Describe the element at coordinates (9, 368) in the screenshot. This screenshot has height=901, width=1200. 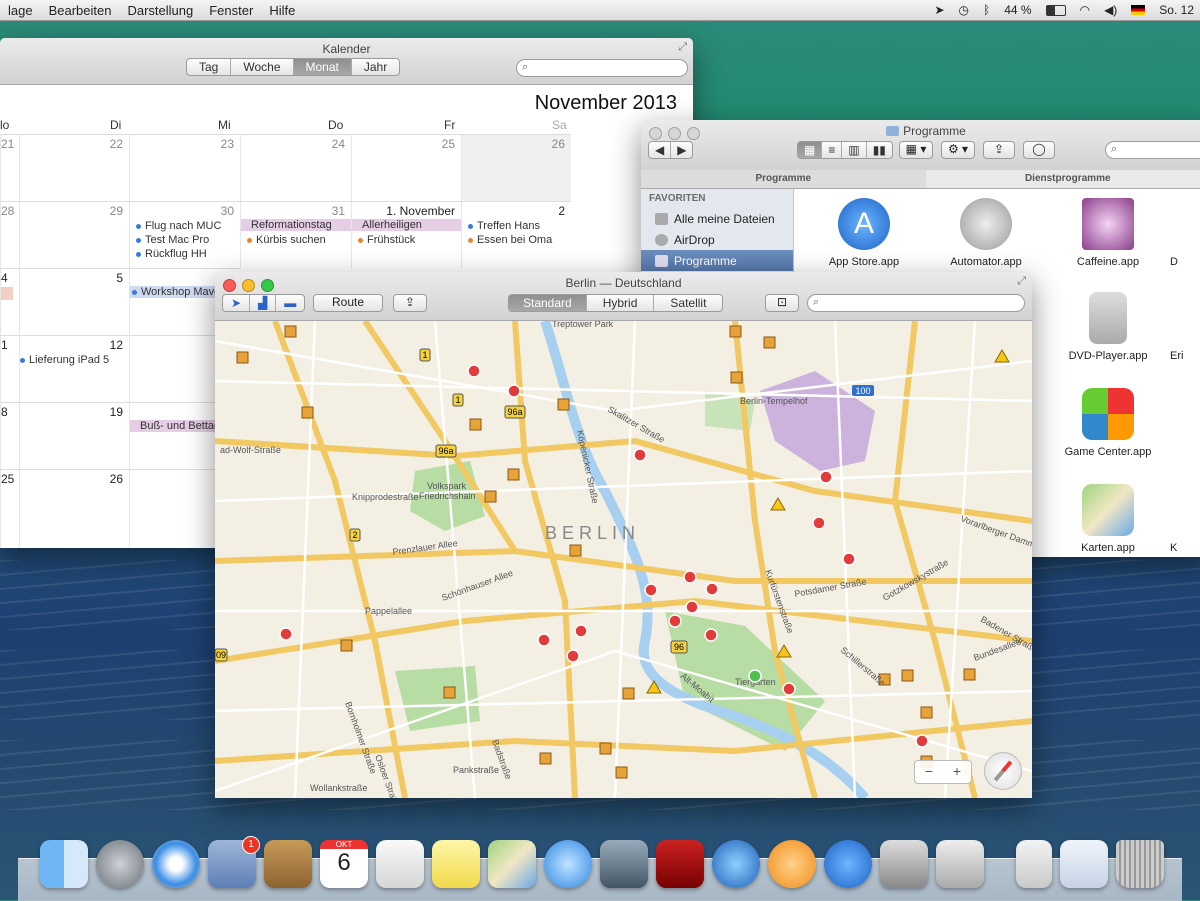
I see `day-cell: 1` at that location.